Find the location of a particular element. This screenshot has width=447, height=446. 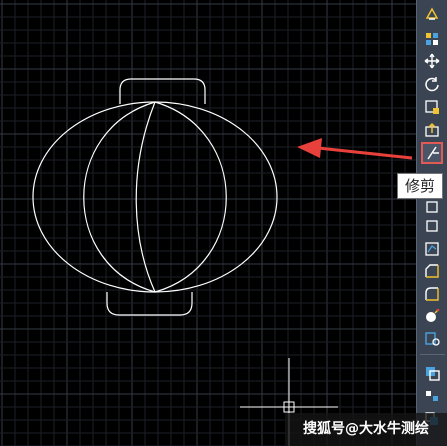

properties-icon is located at coordinates (432, 339).